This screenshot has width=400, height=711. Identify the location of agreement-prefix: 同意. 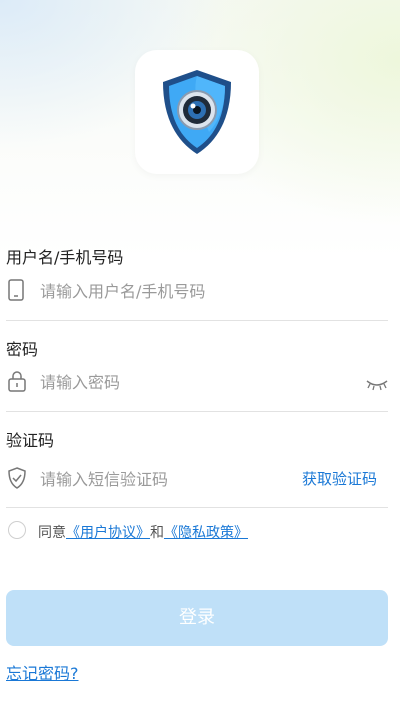
(52, 533).